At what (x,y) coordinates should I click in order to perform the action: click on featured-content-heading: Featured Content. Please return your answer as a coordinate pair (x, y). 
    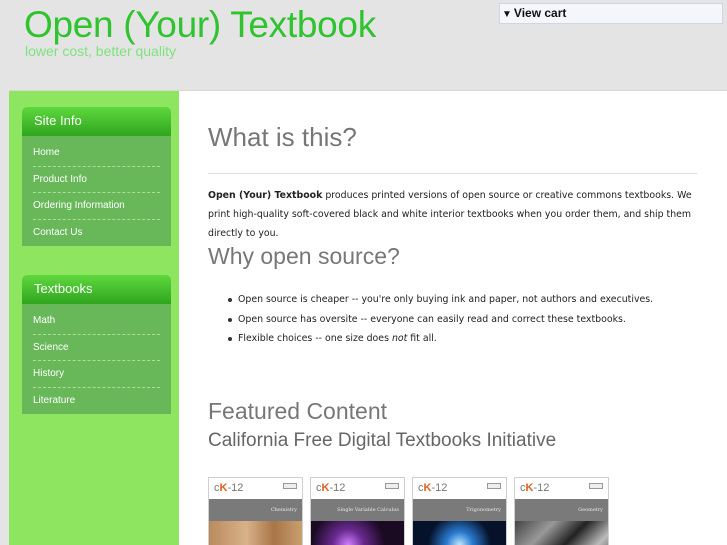
    Looking at the image, I should click on (298, 411).